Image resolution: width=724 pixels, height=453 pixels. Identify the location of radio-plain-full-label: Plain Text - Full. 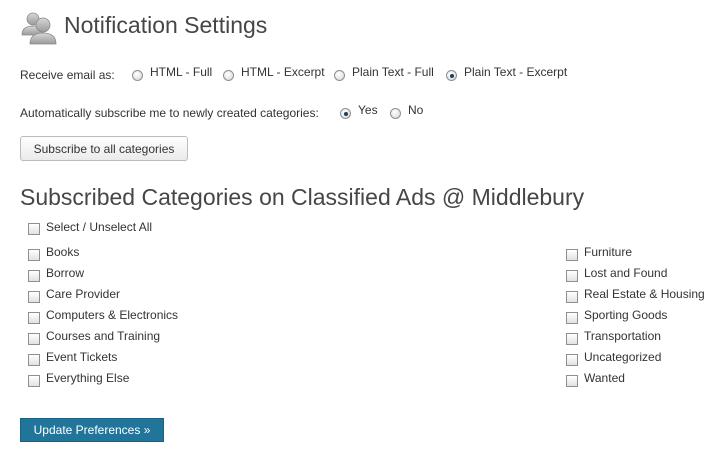
(393, 72).